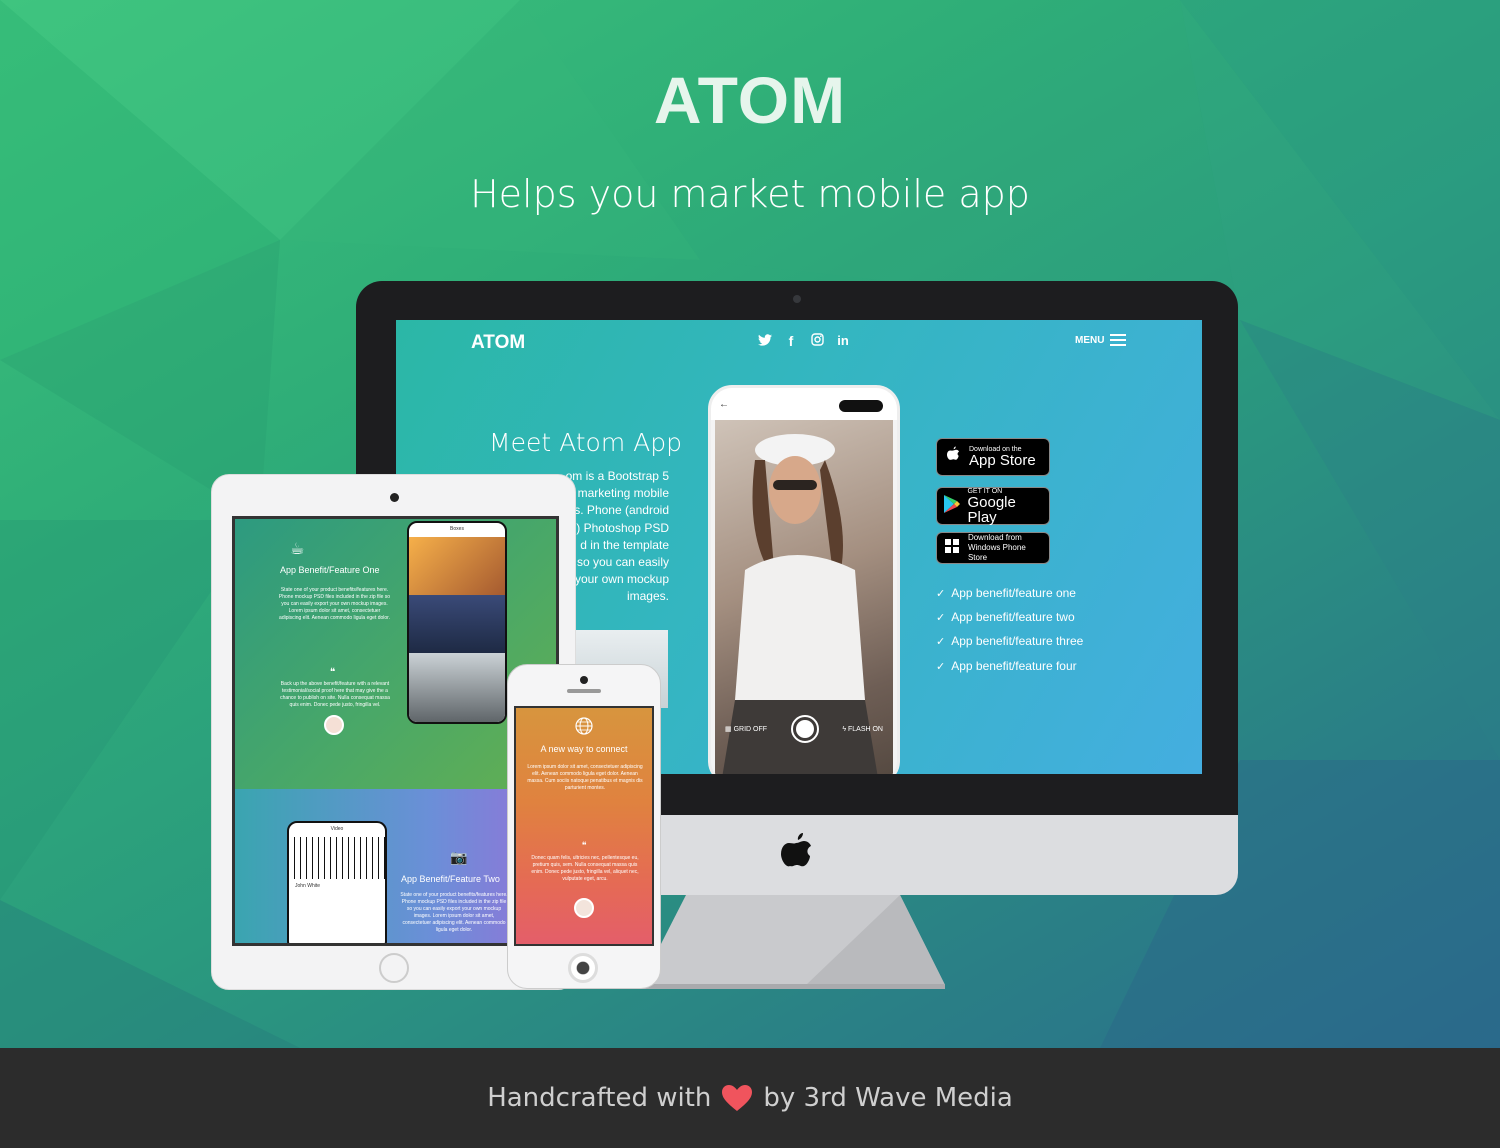 This screenshot has height=1148, width=1500. I want to click on footer-text-before: Handcrafted with, so click(599, 1098).